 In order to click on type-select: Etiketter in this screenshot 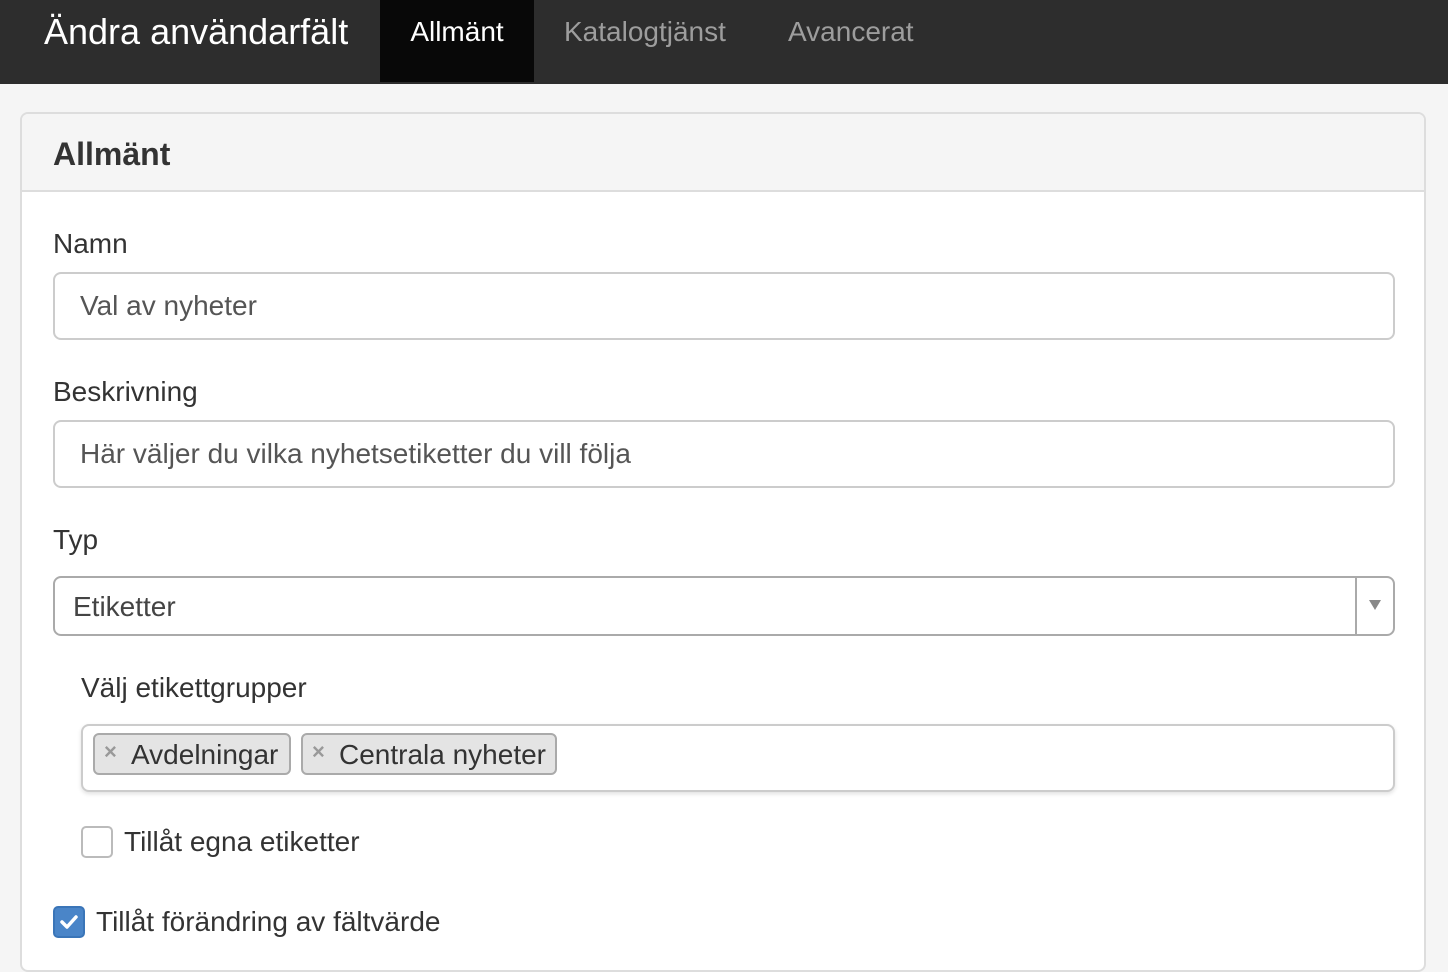, I will do `click(724, 606)`.